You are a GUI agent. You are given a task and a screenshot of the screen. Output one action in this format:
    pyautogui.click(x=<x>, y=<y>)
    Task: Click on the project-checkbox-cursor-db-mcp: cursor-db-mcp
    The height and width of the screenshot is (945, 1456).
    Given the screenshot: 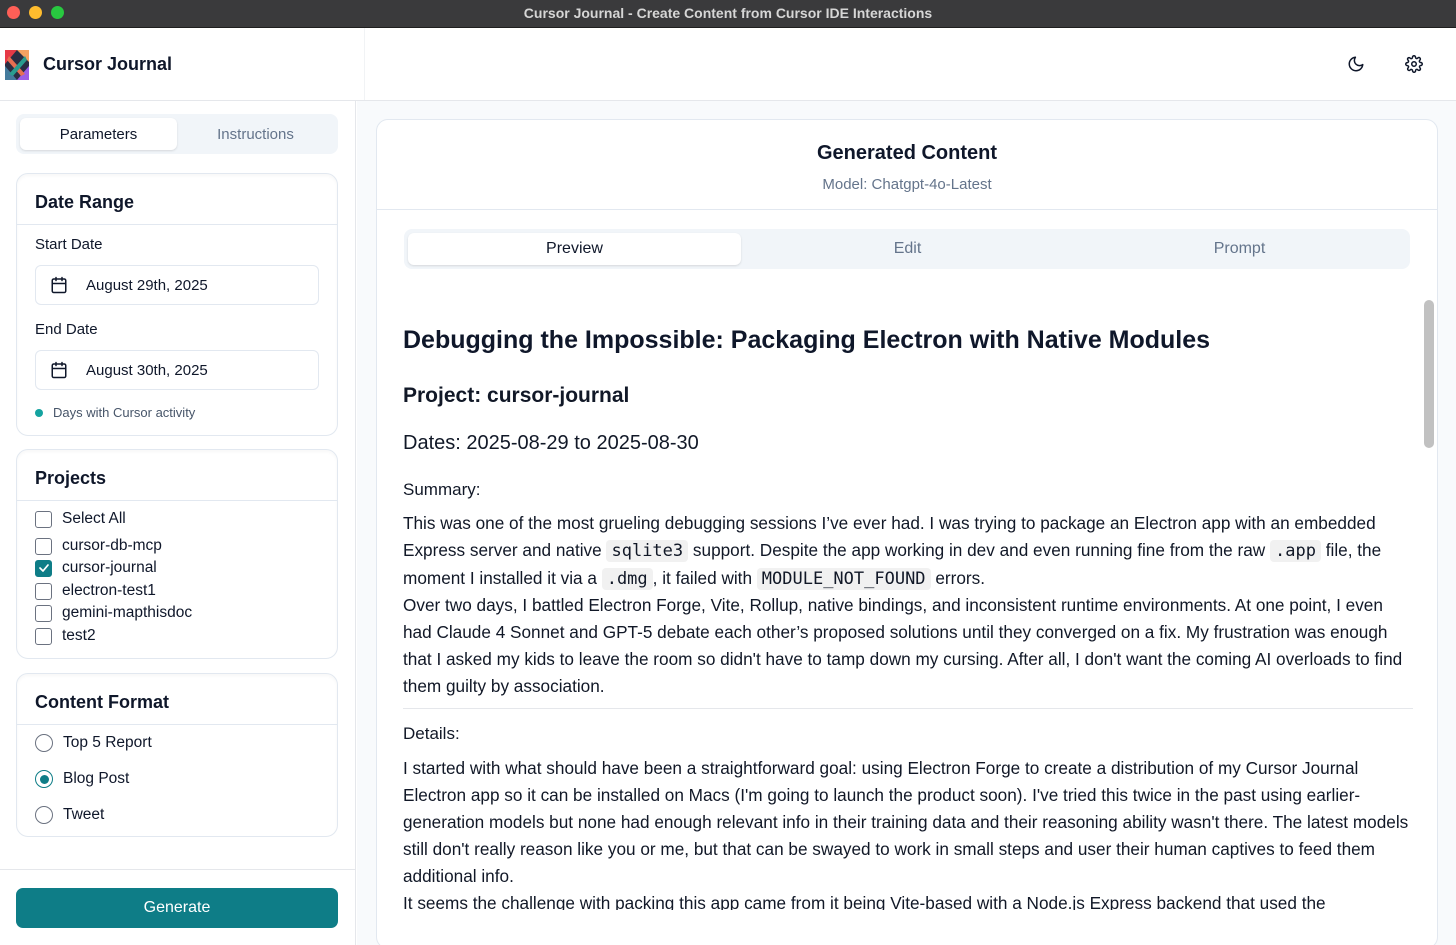 What is the action you would take?
    pyautogui.click(x=98, y=546)
    